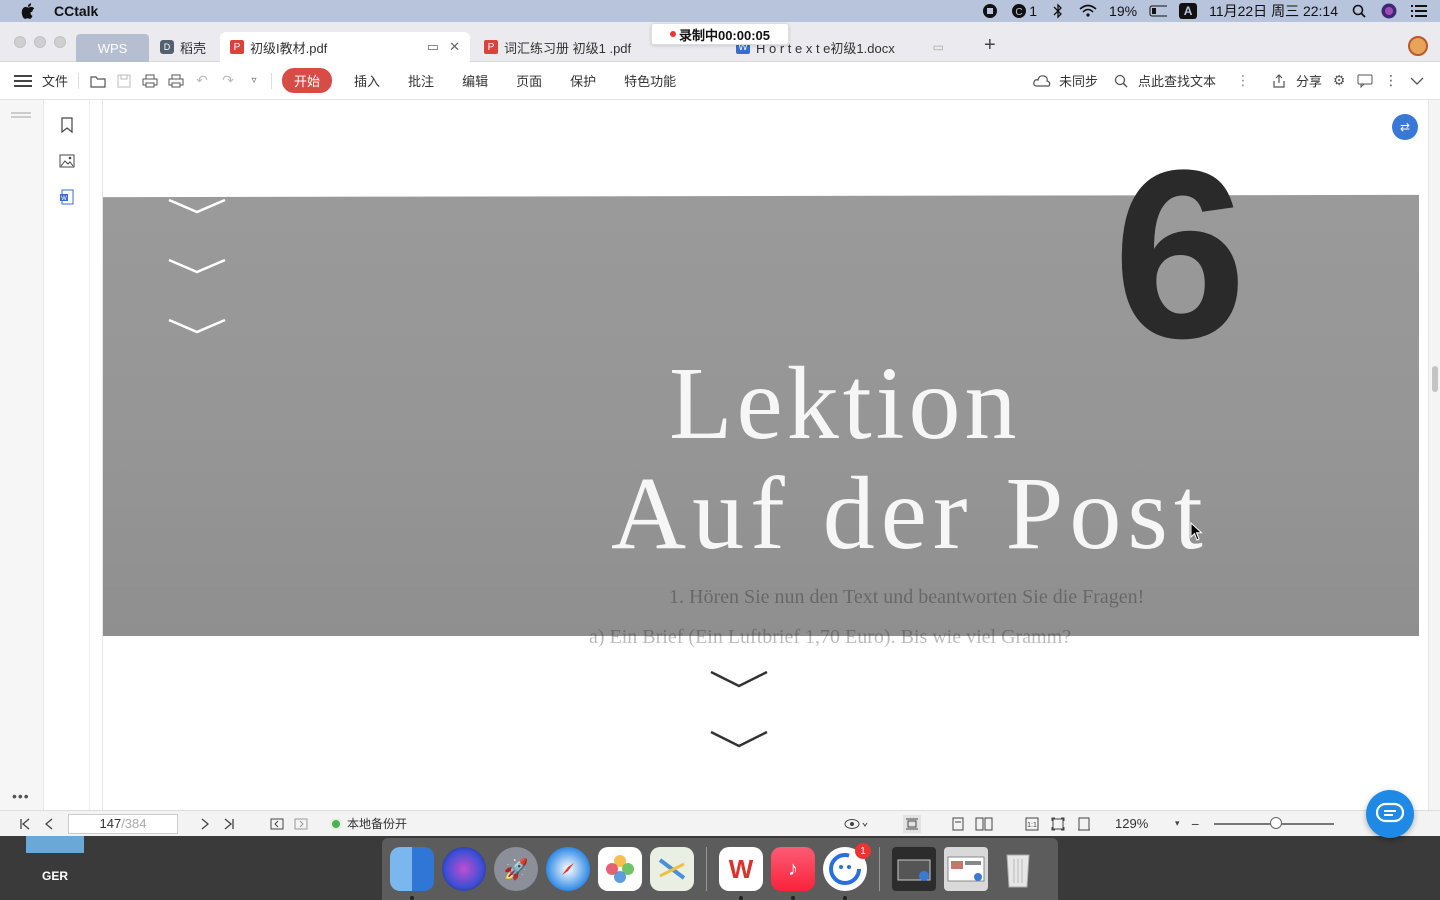 The width and height of the screenshot is (1440, 900). I want to click on zoom-slider-knob, so click(1276, 822).